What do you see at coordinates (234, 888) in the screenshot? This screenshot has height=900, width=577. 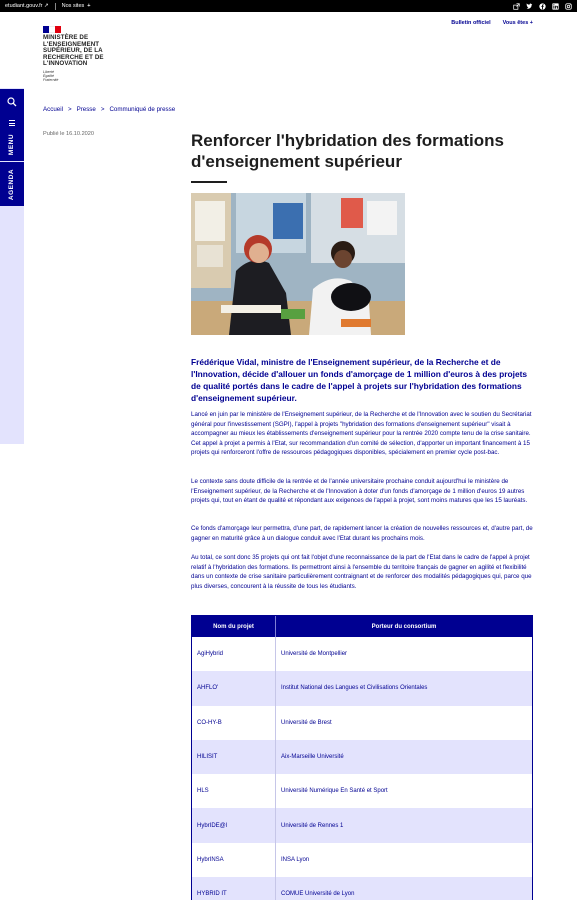 I see `project-name: HYBRID IT` at bounding box center [234, 888].